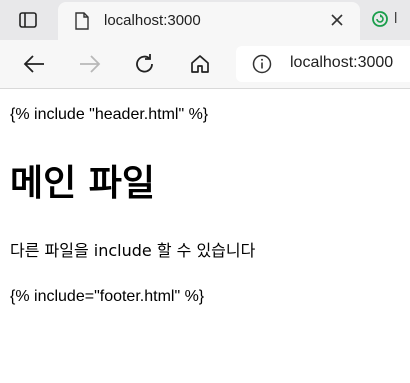 This screenshot has width=410, height=383. I want to click on reload-button, so click(145, 64).